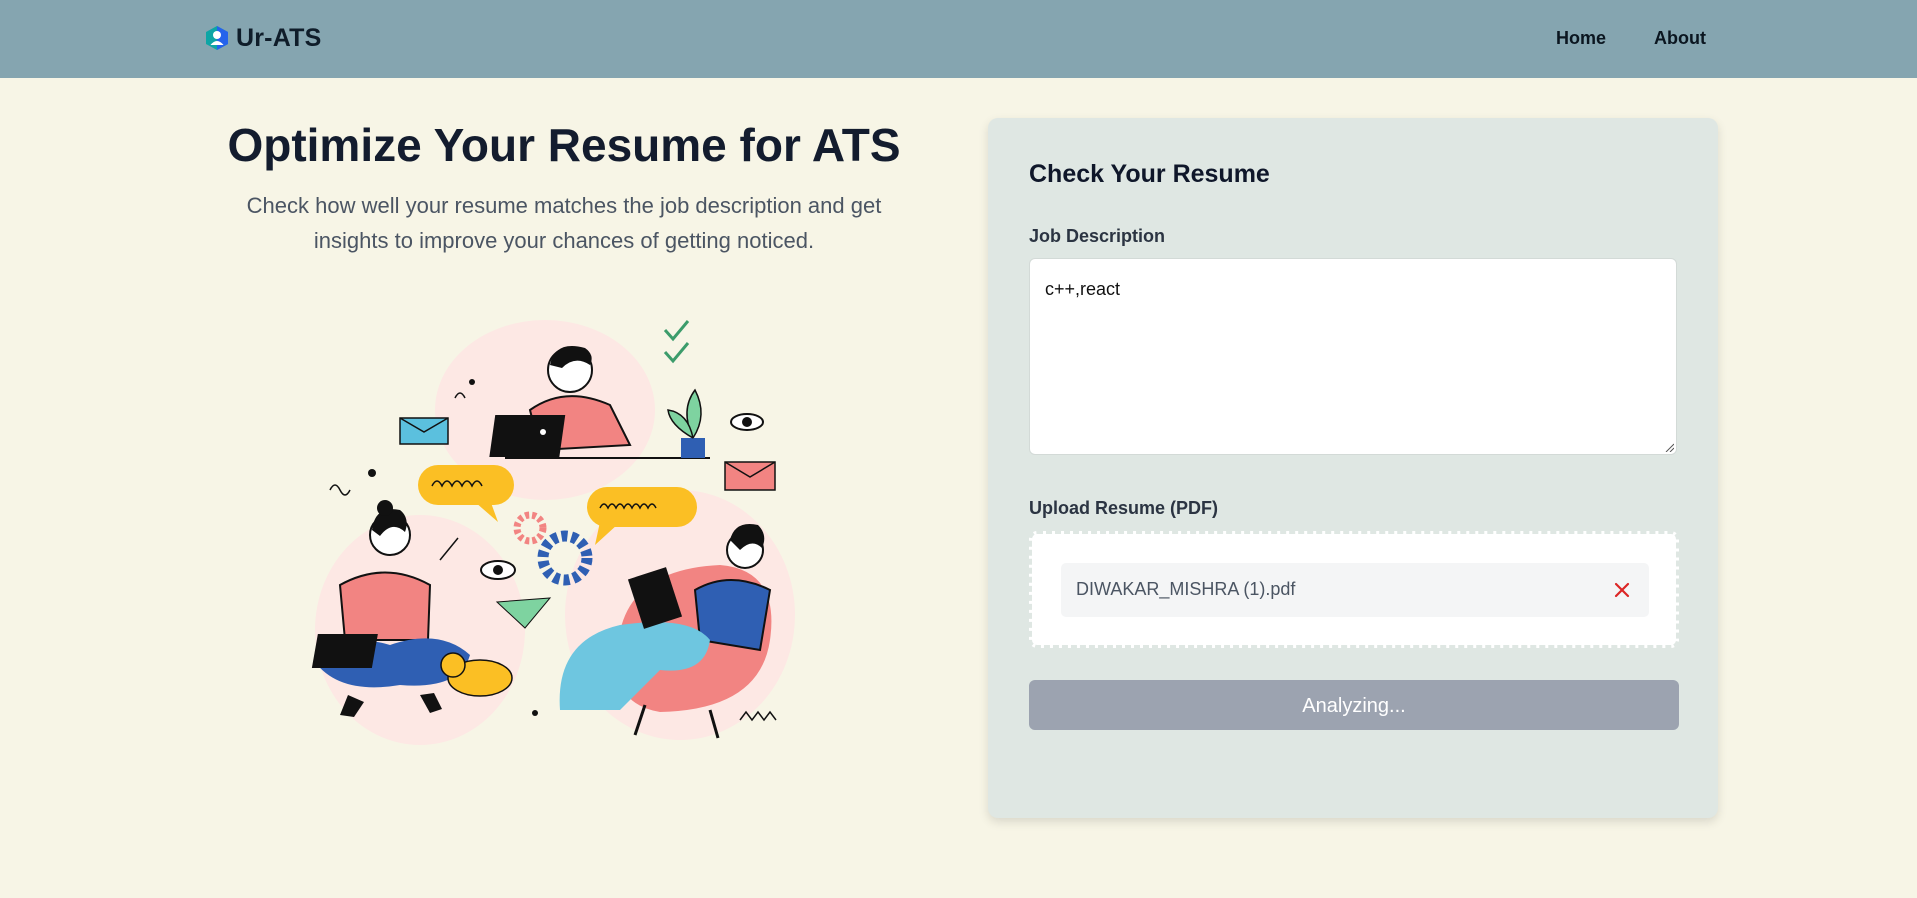 This screenshot has width=1917, height=898. Describe the element at coordinates (564, 145) in the screenshot. I see `hero-title: Optimize Your Resume for ATS` at that location.